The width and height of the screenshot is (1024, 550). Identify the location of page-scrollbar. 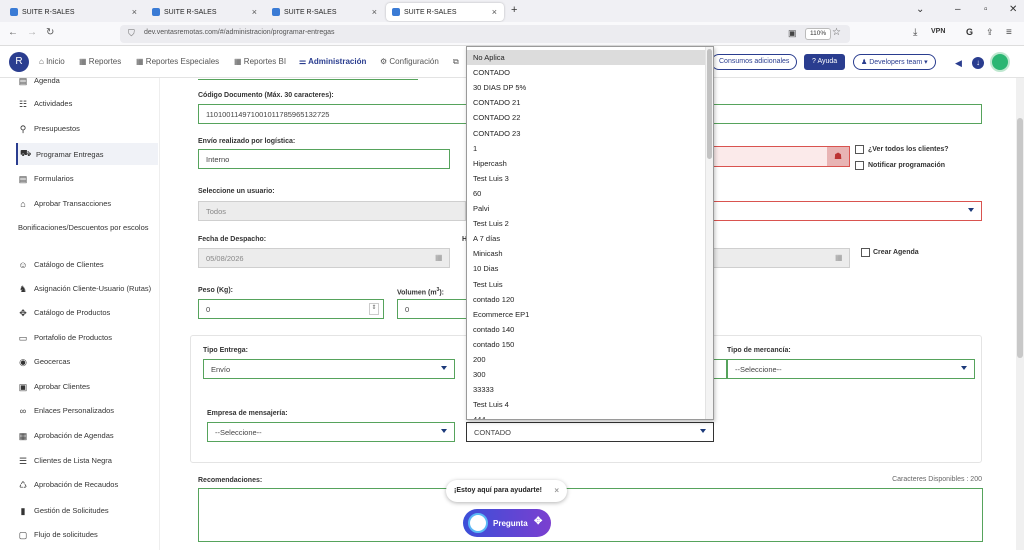
(1020, 314).